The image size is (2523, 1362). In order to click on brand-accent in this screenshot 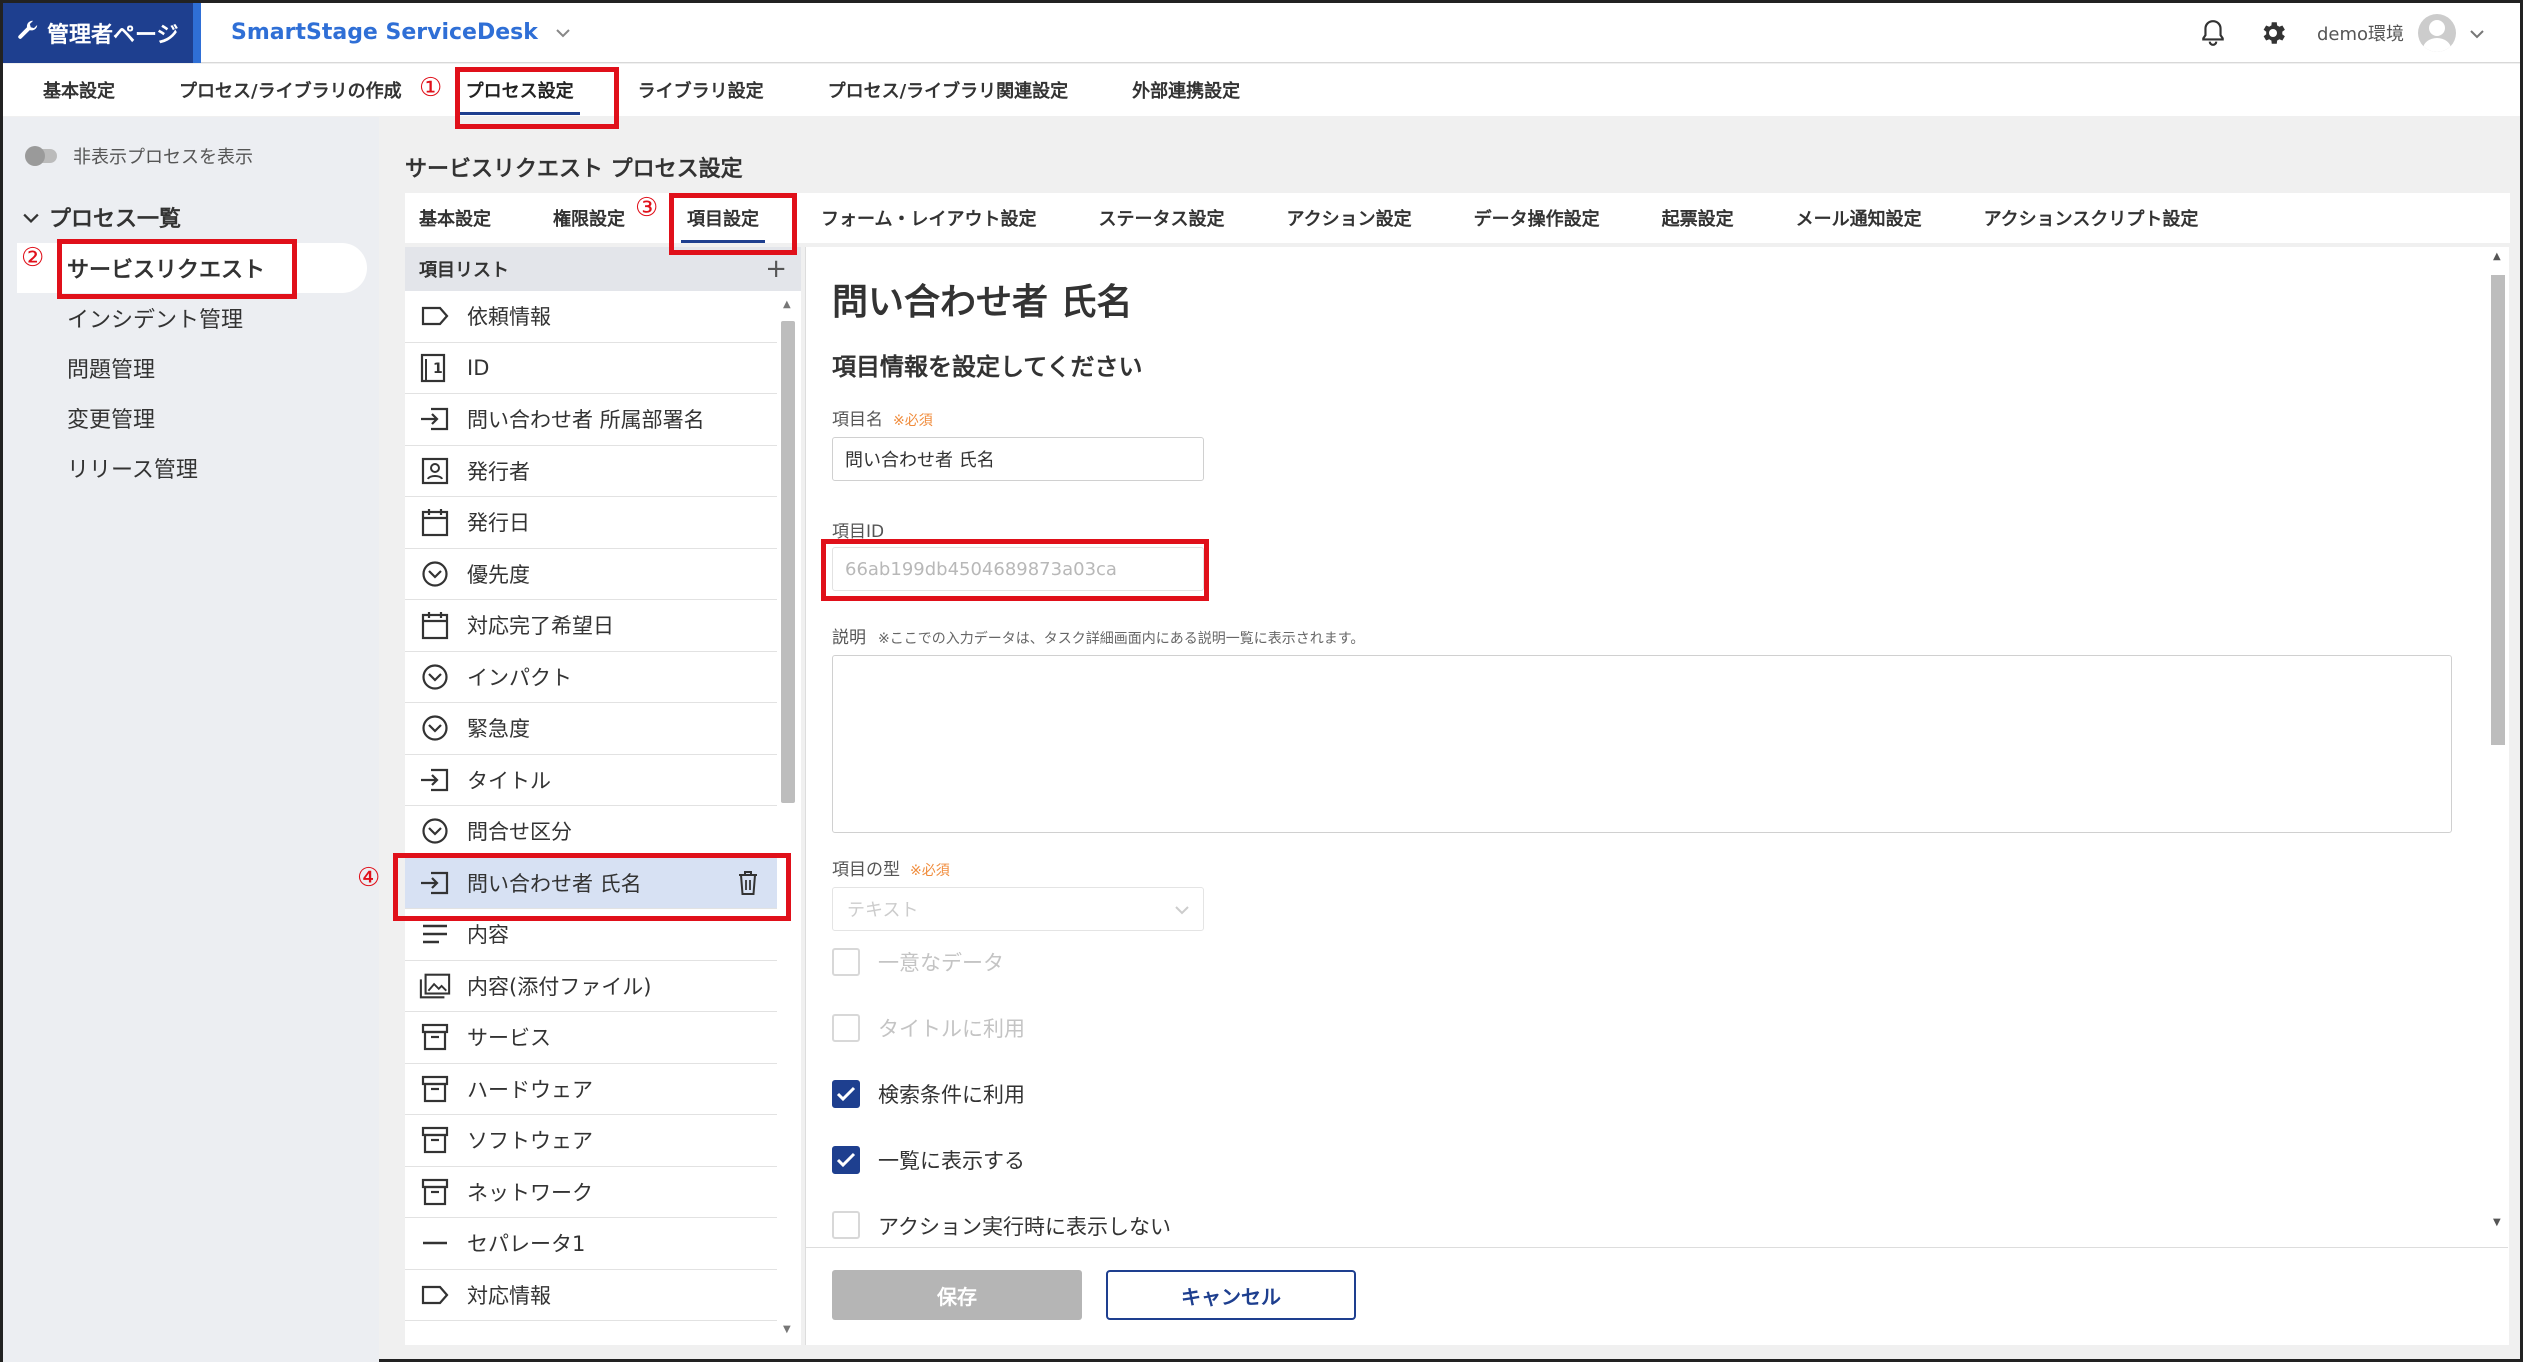, I will do `click(197, 32)`.